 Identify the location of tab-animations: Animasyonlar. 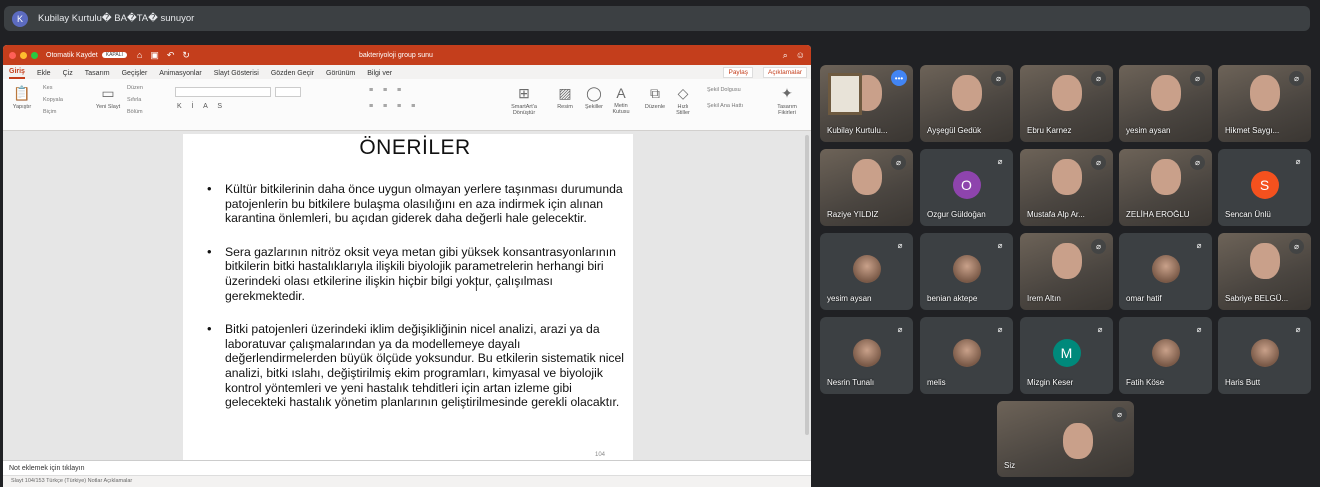
(180, 74).